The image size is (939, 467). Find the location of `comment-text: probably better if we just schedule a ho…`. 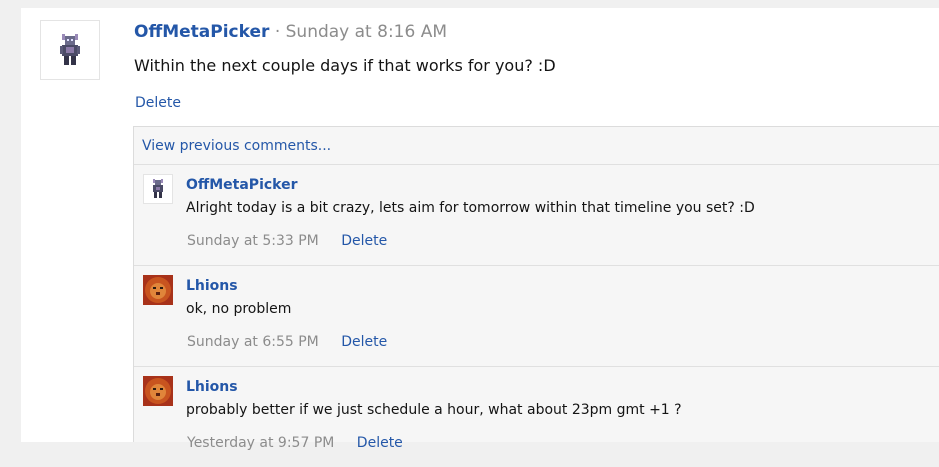

comment-text: probably better if we just schedule a ho… is located at coordinates (434, 410).